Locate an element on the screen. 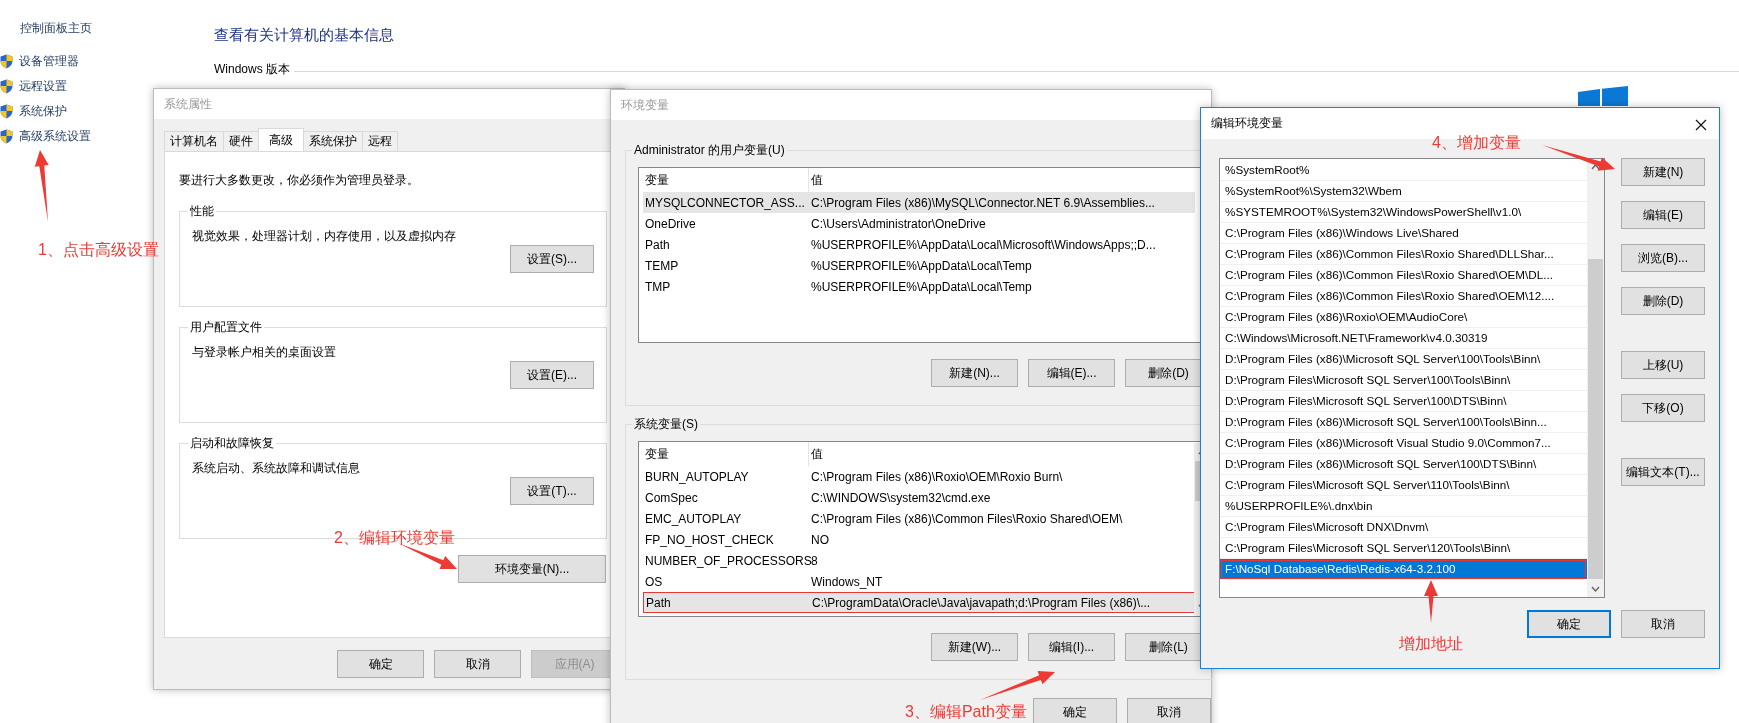 This screenshot has width=1739, height=723. table-cell-text: C:\Users\Administrator\OneDrive is located at coordinates (898, 223).